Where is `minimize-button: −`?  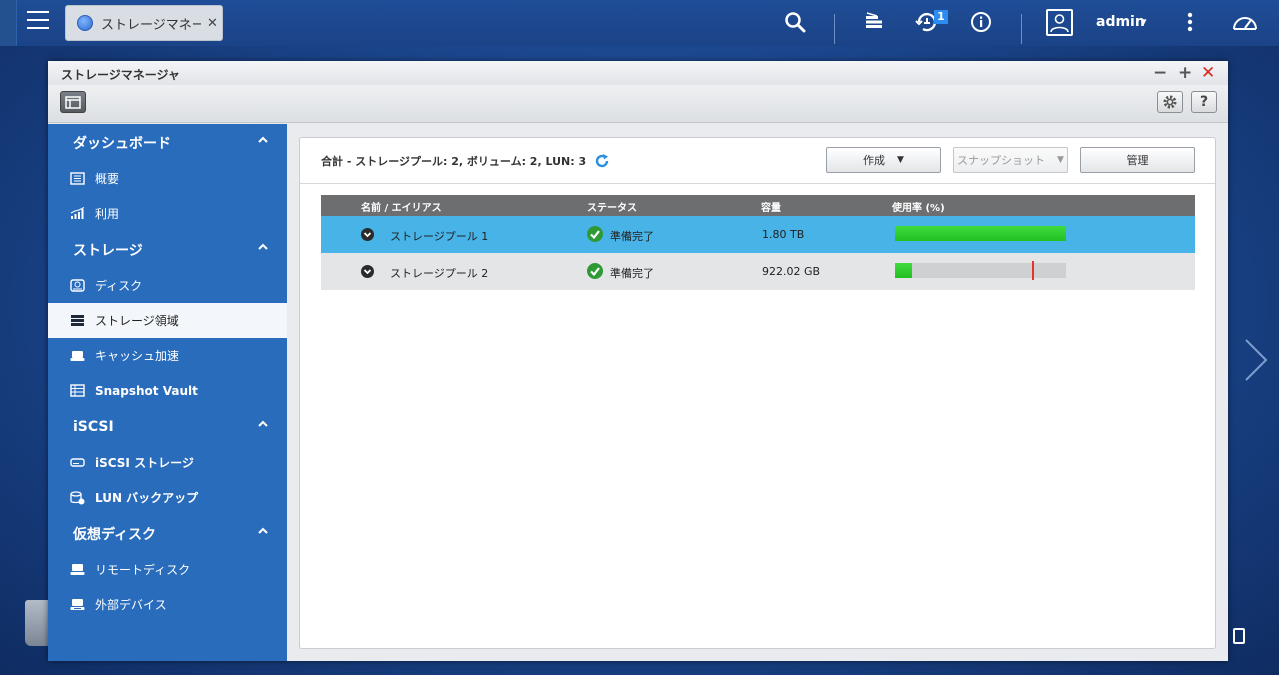 minimize-button: − is located at coordinates (1160, 73).